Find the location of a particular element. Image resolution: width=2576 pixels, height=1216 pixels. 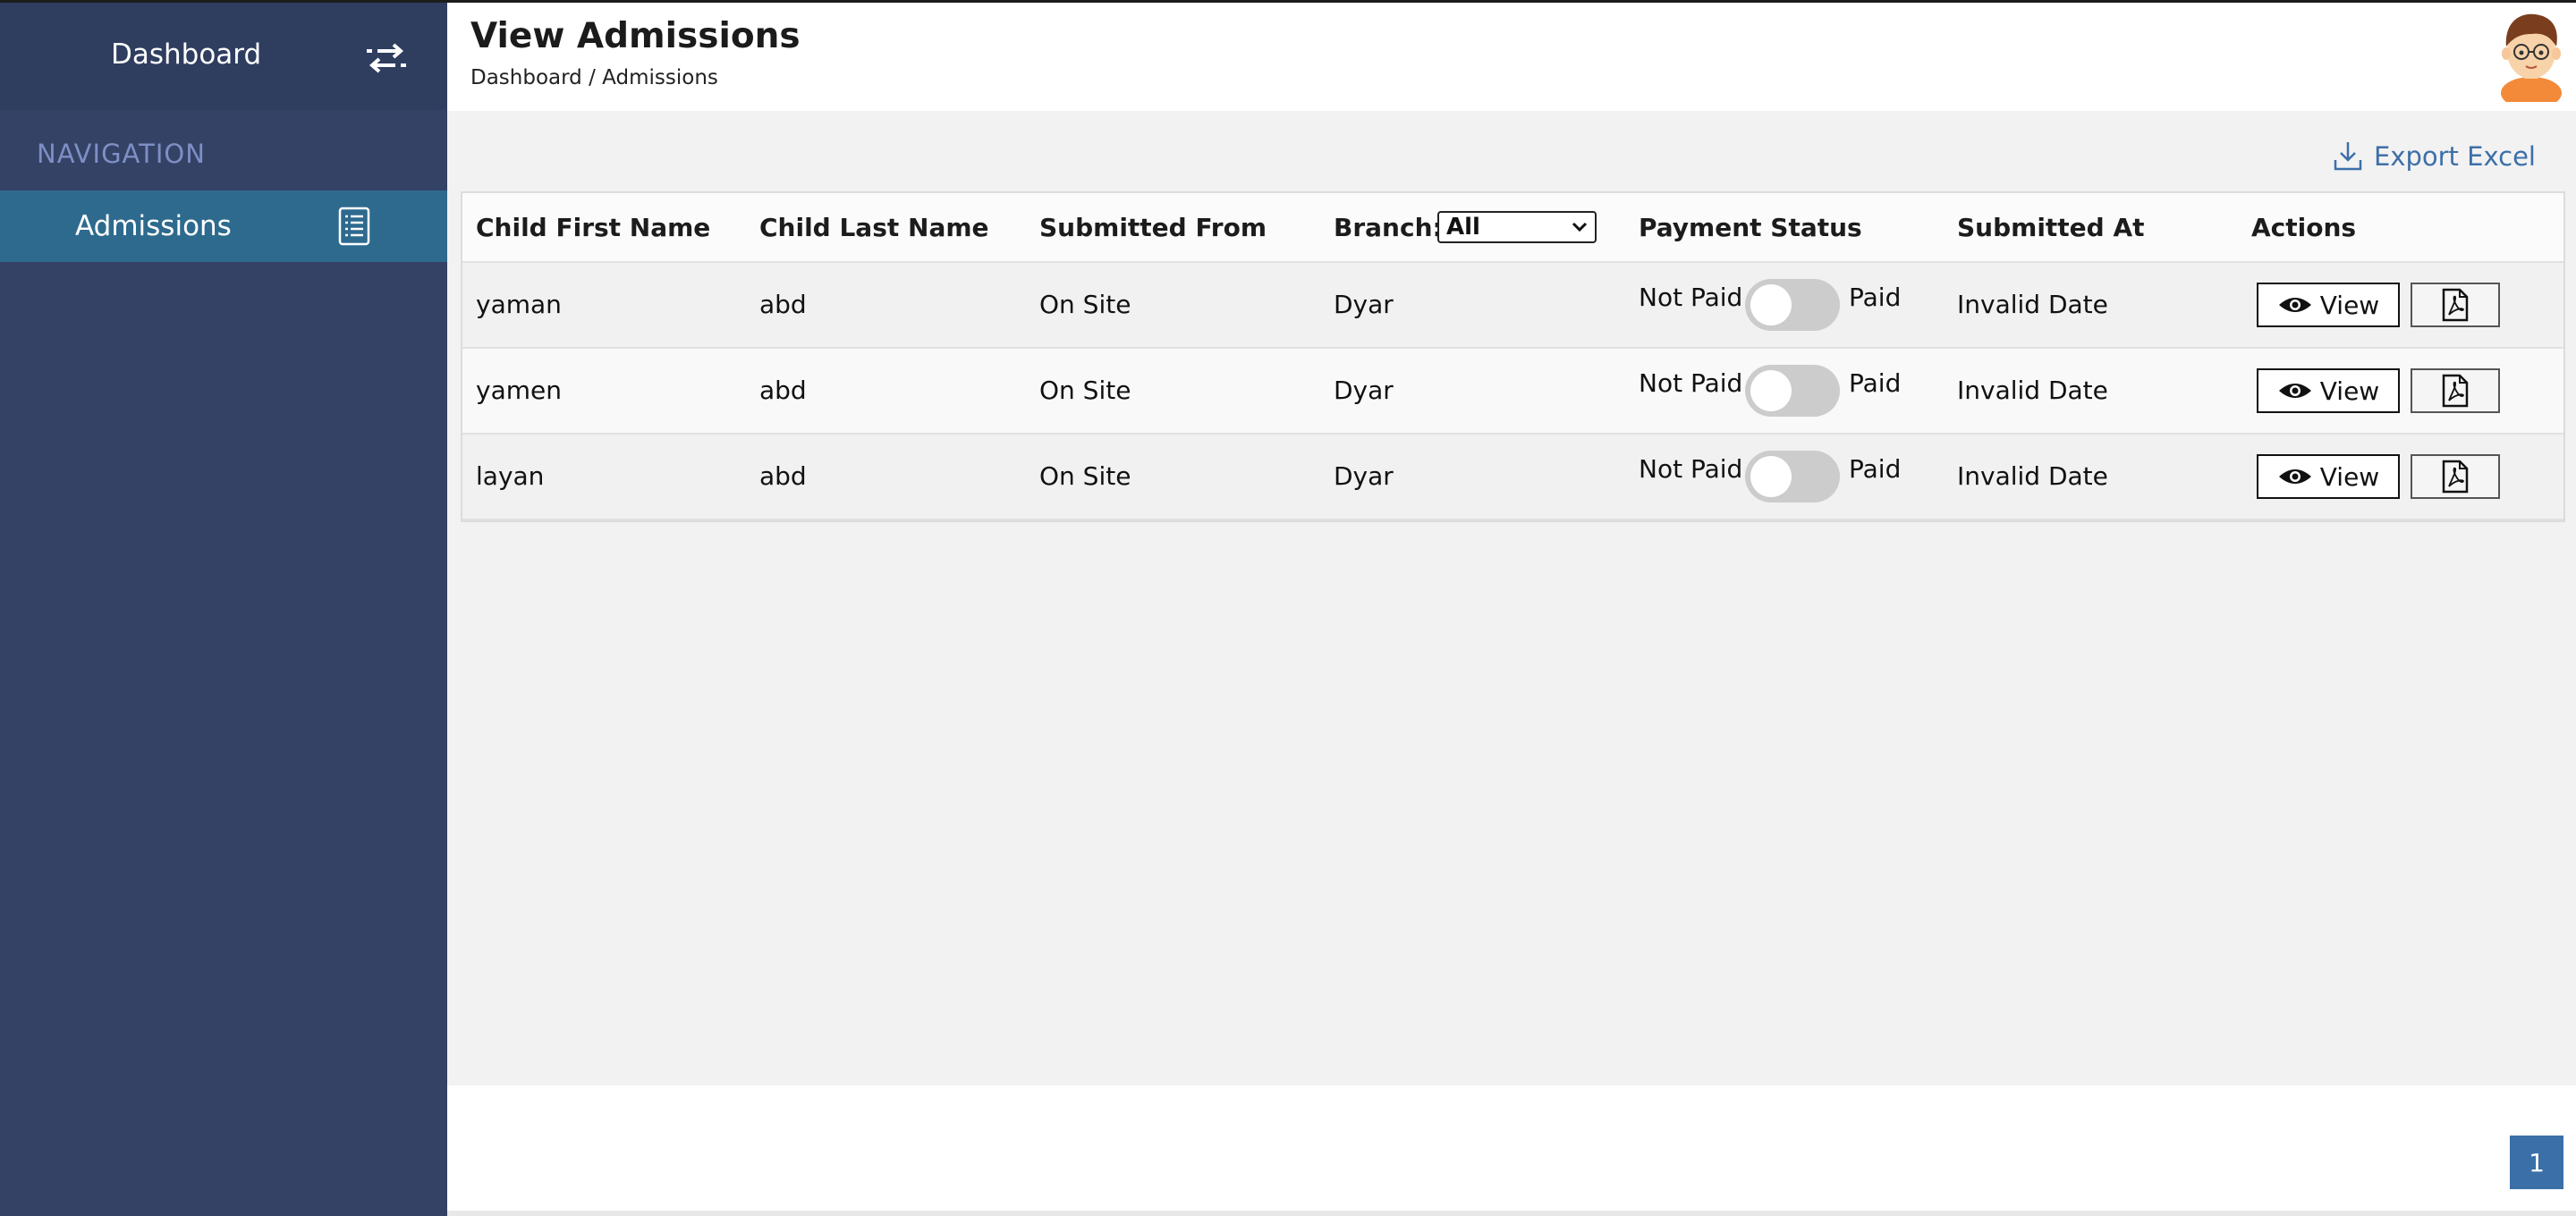

breadcrumb: Dashboard / Admissions is located at coordinates (594, 77).